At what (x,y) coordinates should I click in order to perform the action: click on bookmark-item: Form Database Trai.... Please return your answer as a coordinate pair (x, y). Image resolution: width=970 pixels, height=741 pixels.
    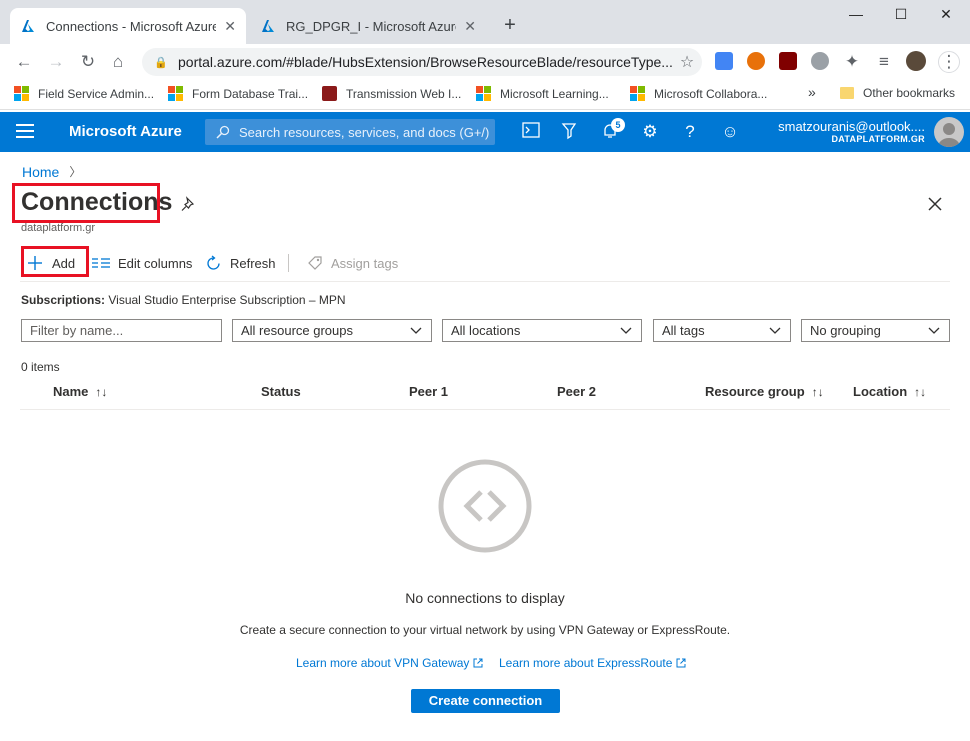
    Looking at the image, I should click on (238, 93).